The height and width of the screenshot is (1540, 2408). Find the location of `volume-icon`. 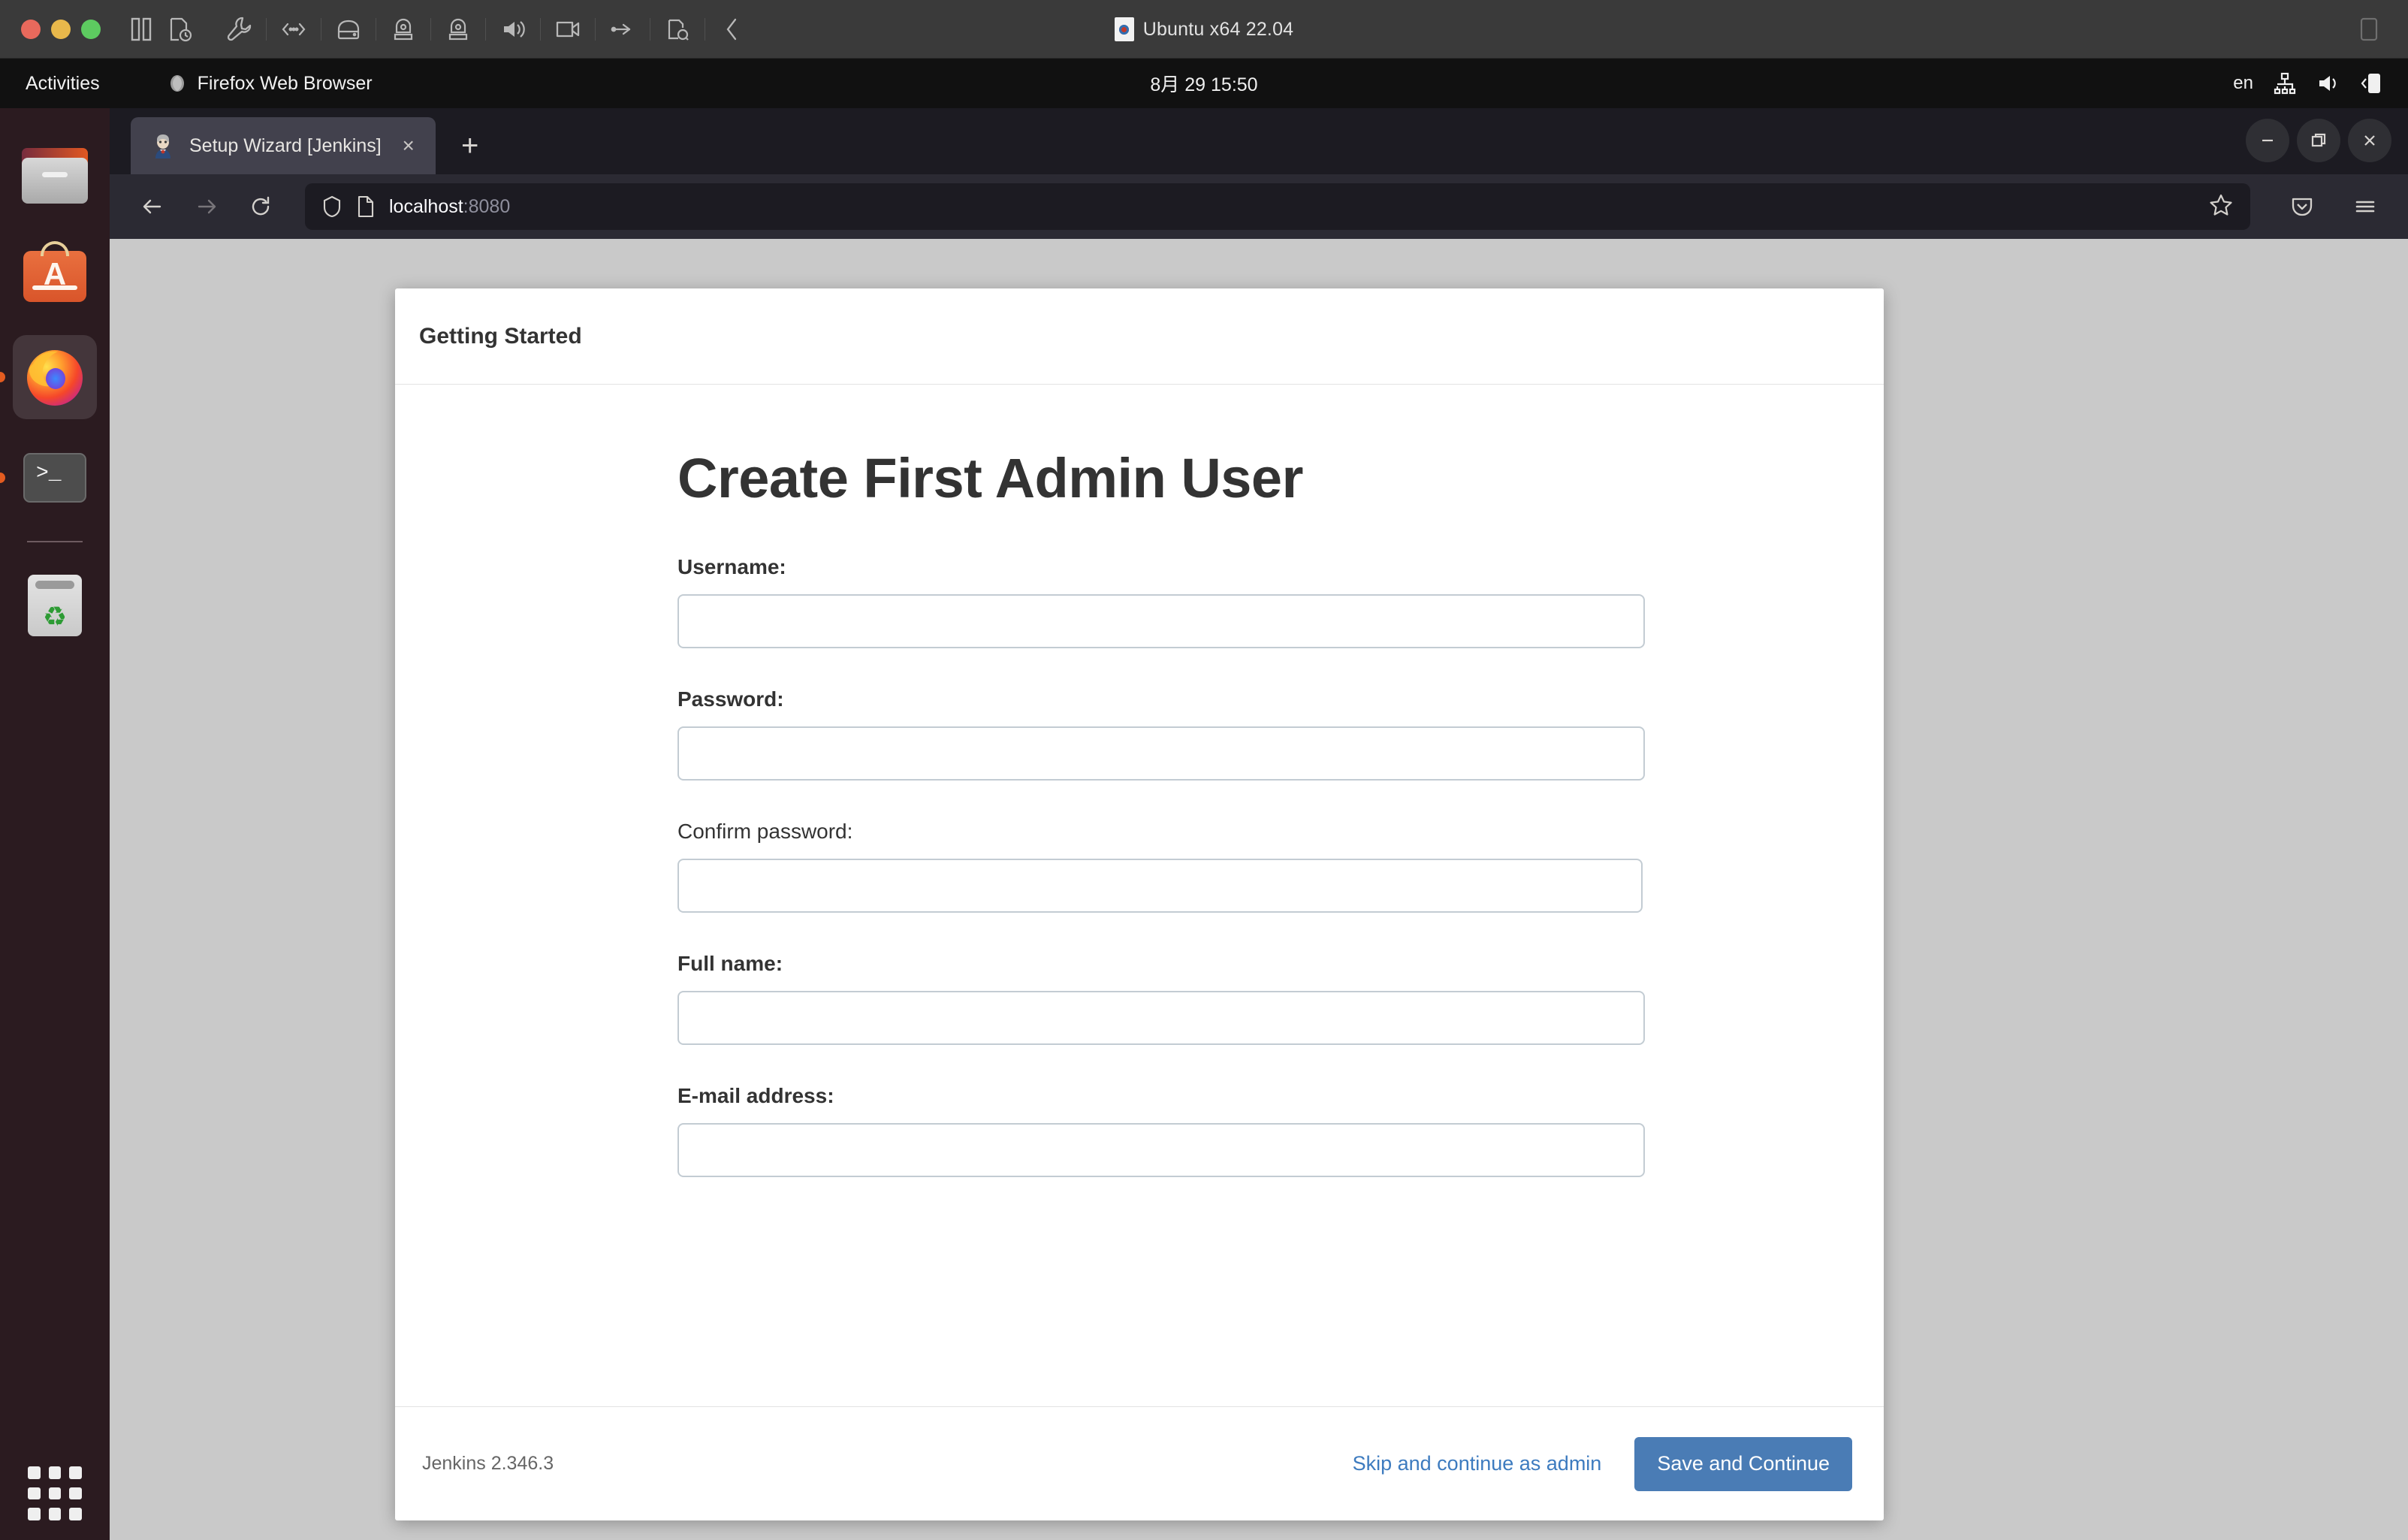

volume-icon is located at coordinates (2328, 83).